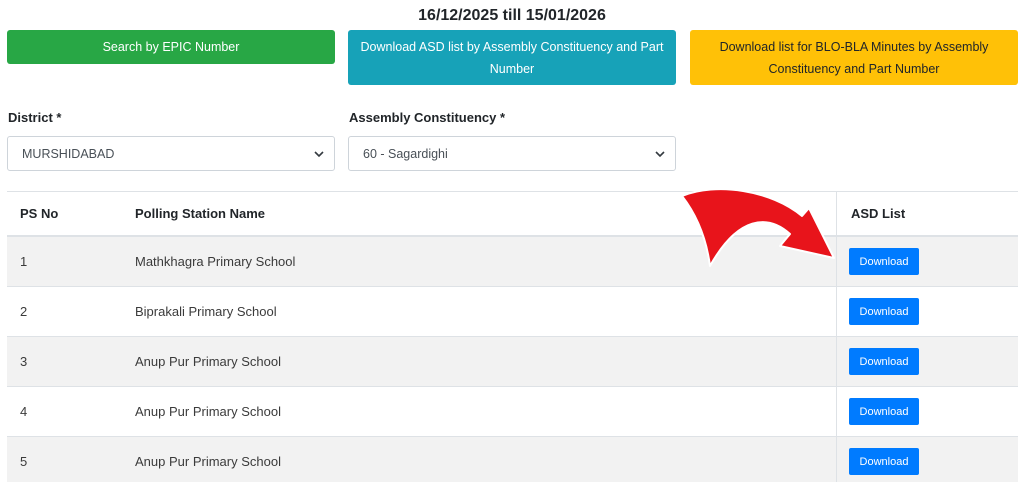 Image resolution: width=1024 pixels, height=482 pixels. Describe the element at coordinates (927, 213) in the screenshot. I see `column-header-asd: ASD List` at that location.